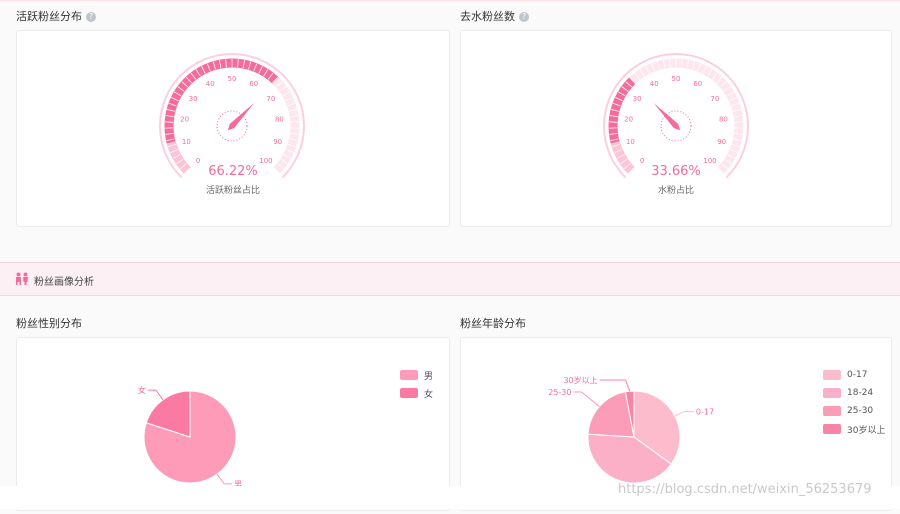  What do you see at coordinates (559, 392) in the screenshot?
I see `slice-label-25-30: 25-30` at bounding box center [559, 392].